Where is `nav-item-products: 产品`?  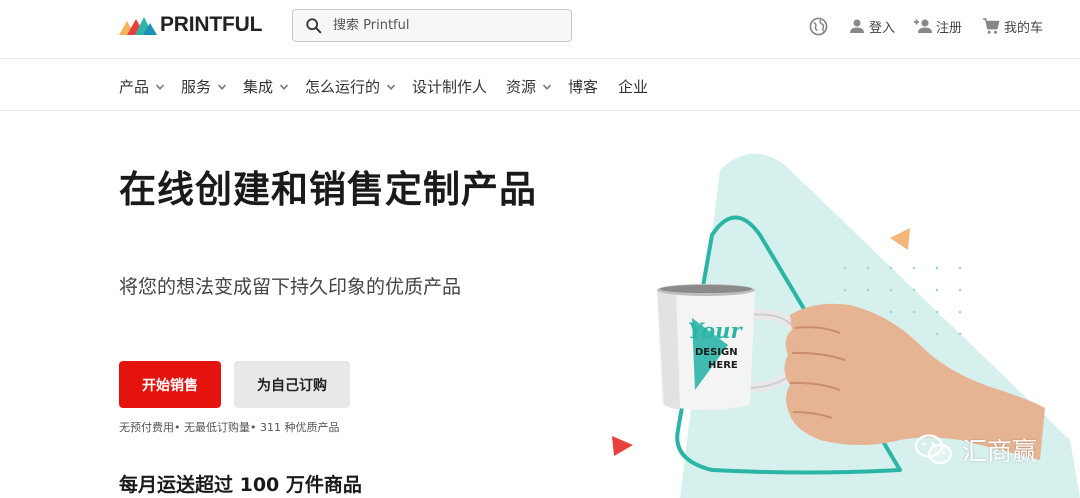
nav-item-products: 产品 is located at coordinates (142, 86).